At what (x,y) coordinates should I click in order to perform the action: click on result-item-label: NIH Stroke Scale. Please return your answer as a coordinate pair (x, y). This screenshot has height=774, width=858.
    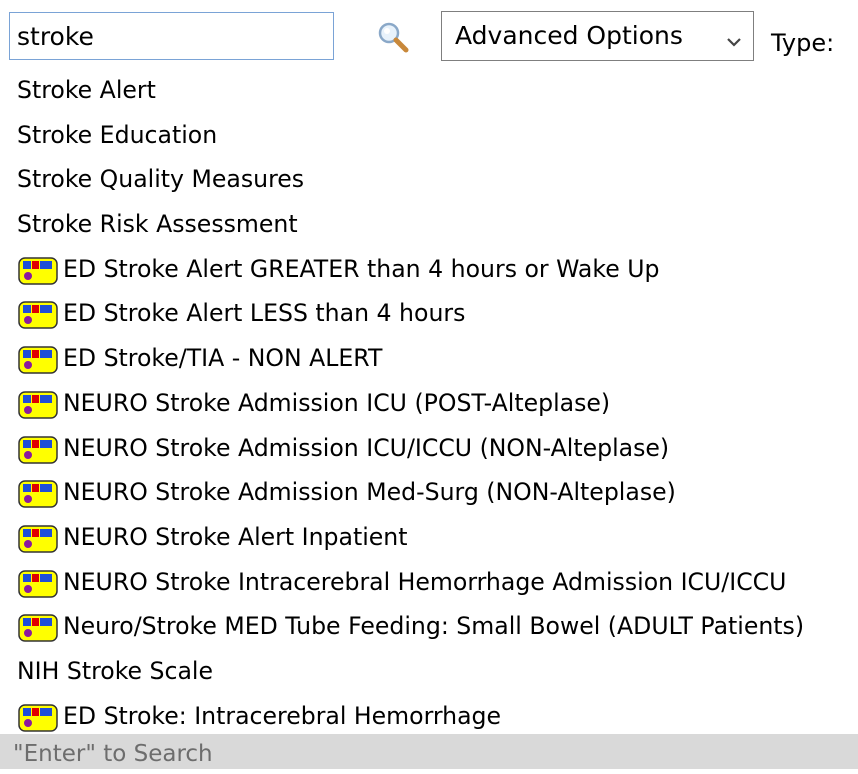
    Looking at the image, I should click on (115, 670).